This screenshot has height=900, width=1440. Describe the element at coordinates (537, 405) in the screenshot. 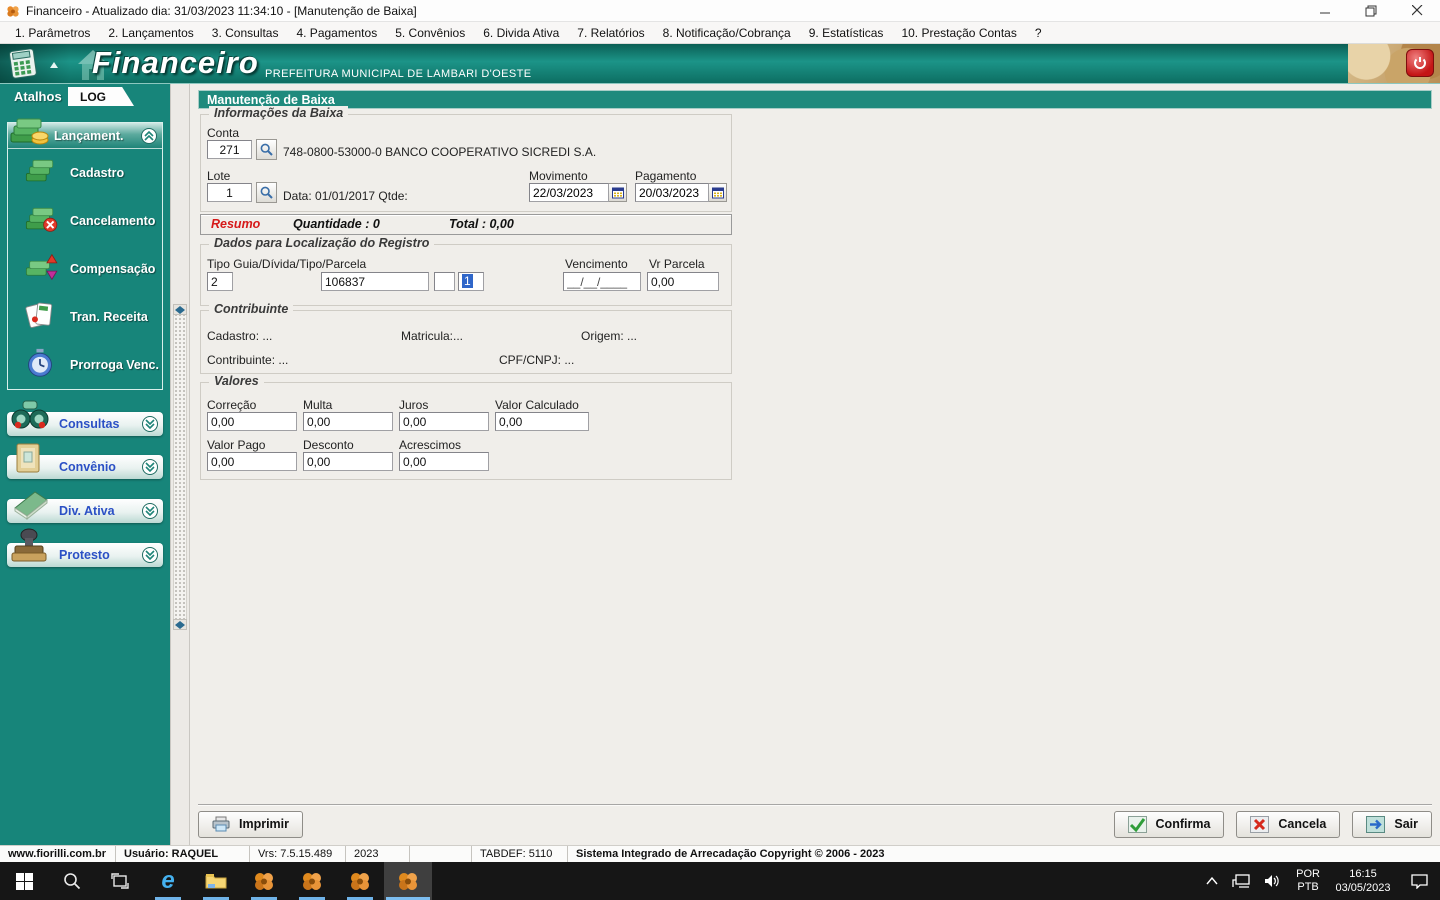

I see `valor-calculado-label: Valor Calculado` at that location.